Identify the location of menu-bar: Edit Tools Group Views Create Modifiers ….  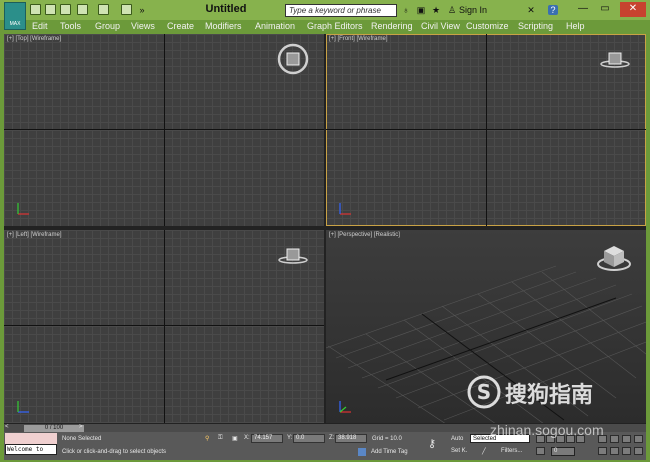
(336, 26).